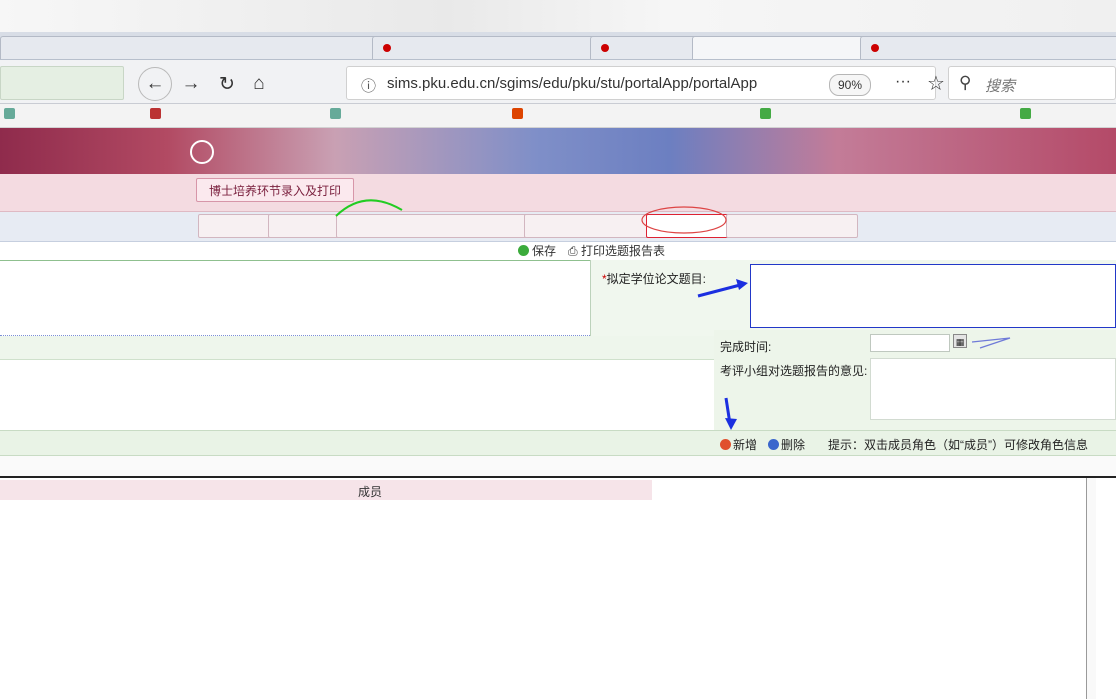 The image size is (1116, 699). Describe the element at coordinates (684, 220) in the screenshot. I see `red-circle-mark` at that location.